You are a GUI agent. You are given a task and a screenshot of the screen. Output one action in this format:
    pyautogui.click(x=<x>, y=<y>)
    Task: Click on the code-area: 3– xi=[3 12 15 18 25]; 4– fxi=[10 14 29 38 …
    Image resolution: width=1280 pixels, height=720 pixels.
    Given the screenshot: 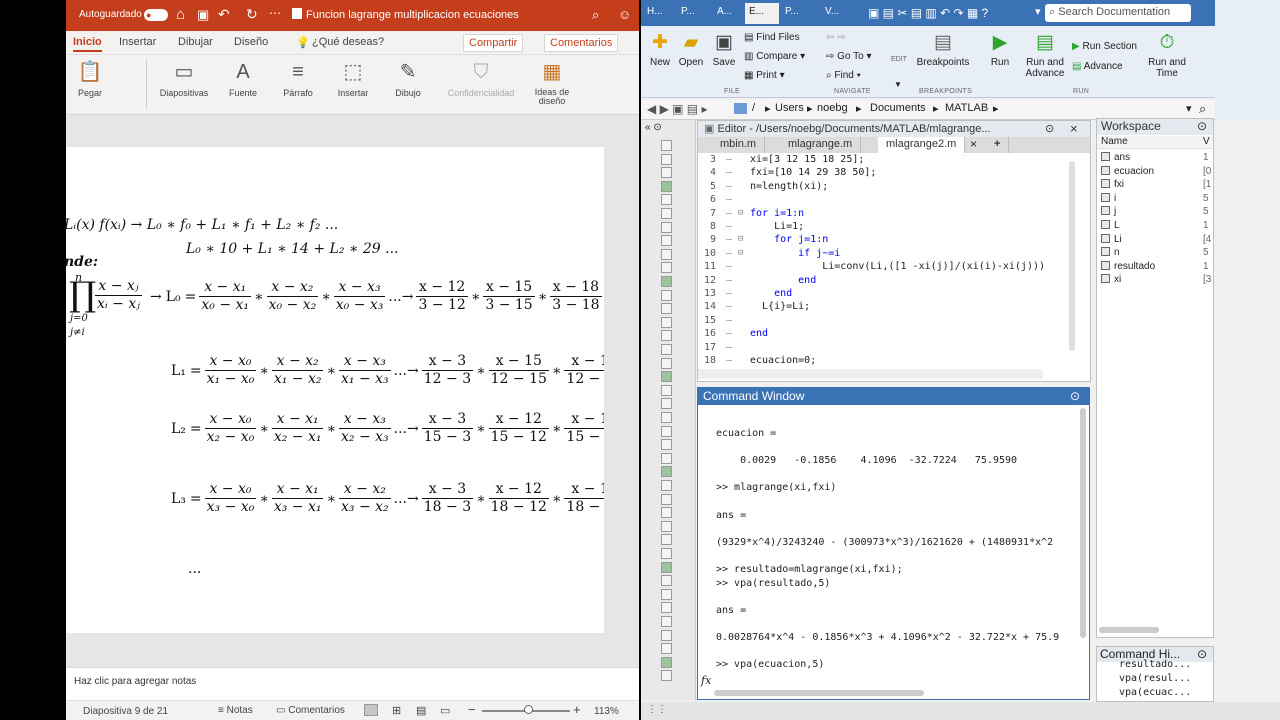 What is the action you would take?
    pyautogui.click(x=894, y=261)
    